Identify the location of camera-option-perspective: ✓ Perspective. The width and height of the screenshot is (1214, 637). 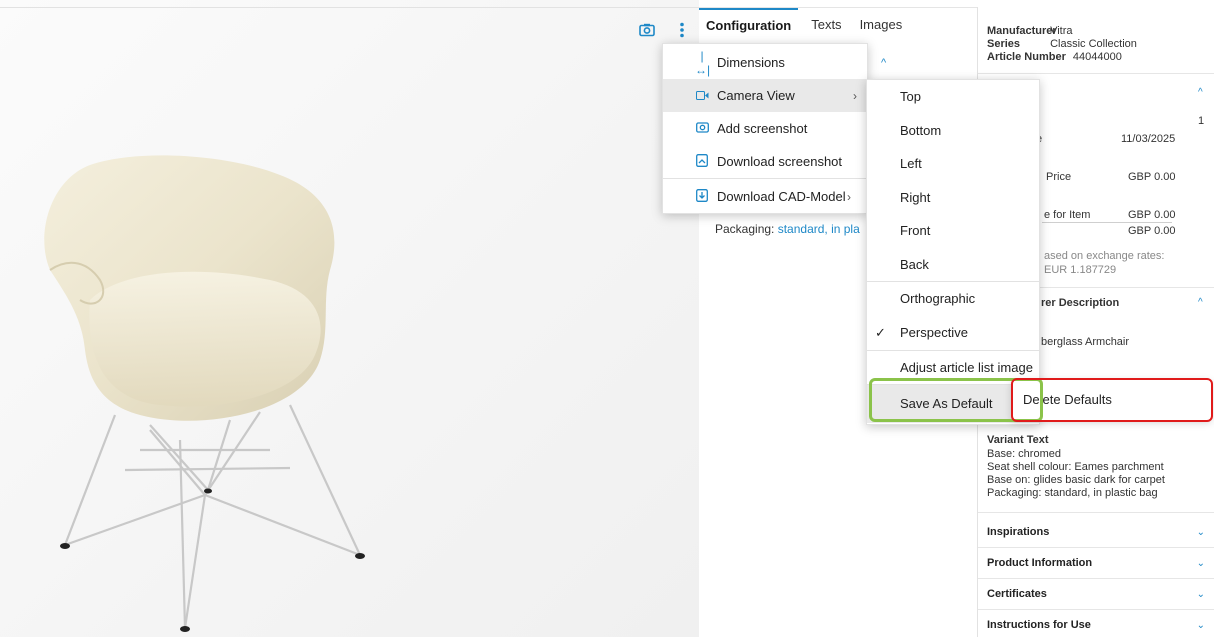
(953, 332).